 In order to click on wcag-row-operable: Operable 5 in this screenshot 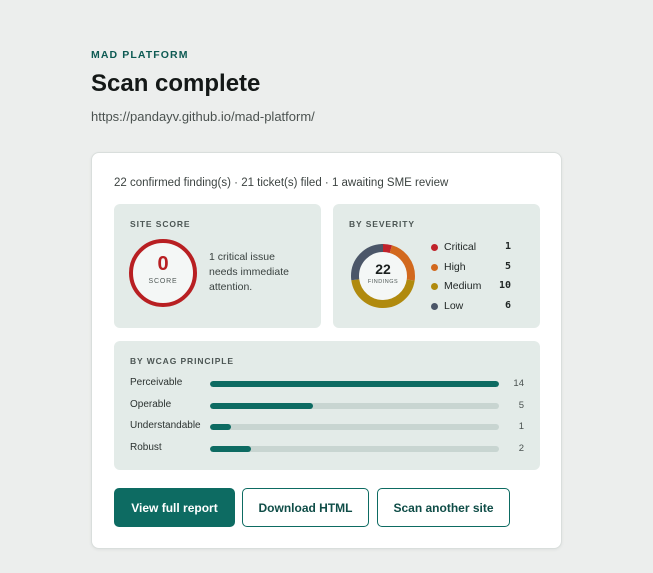, I will do `click(327, 410)`.